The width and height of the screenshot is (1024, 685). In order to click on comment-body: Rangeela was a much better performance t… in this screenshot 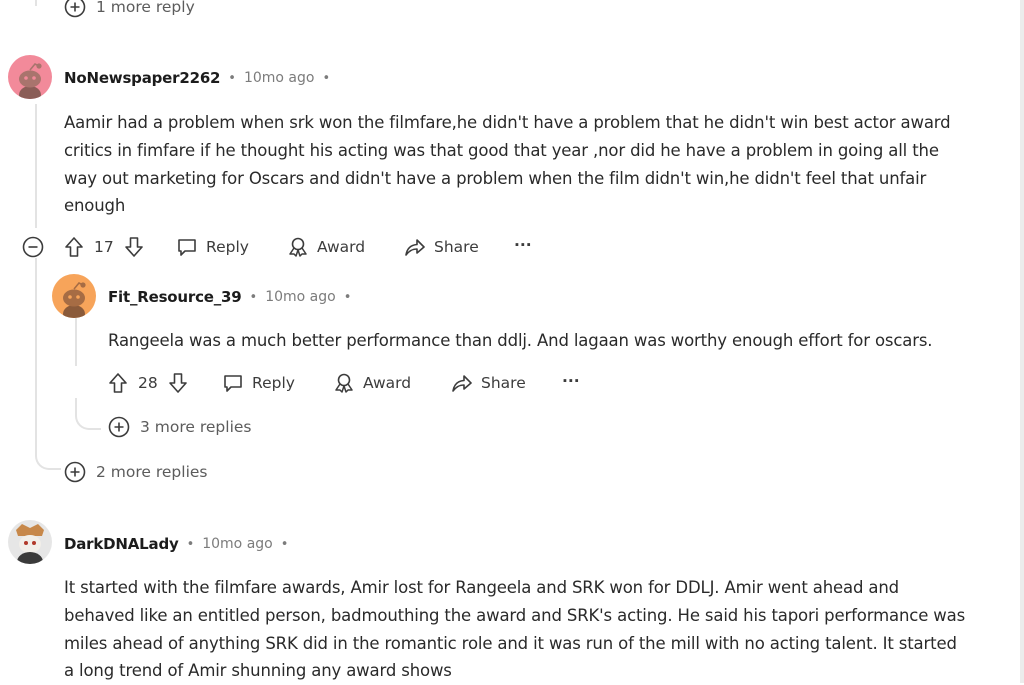, I will do `click(520, 340)`.